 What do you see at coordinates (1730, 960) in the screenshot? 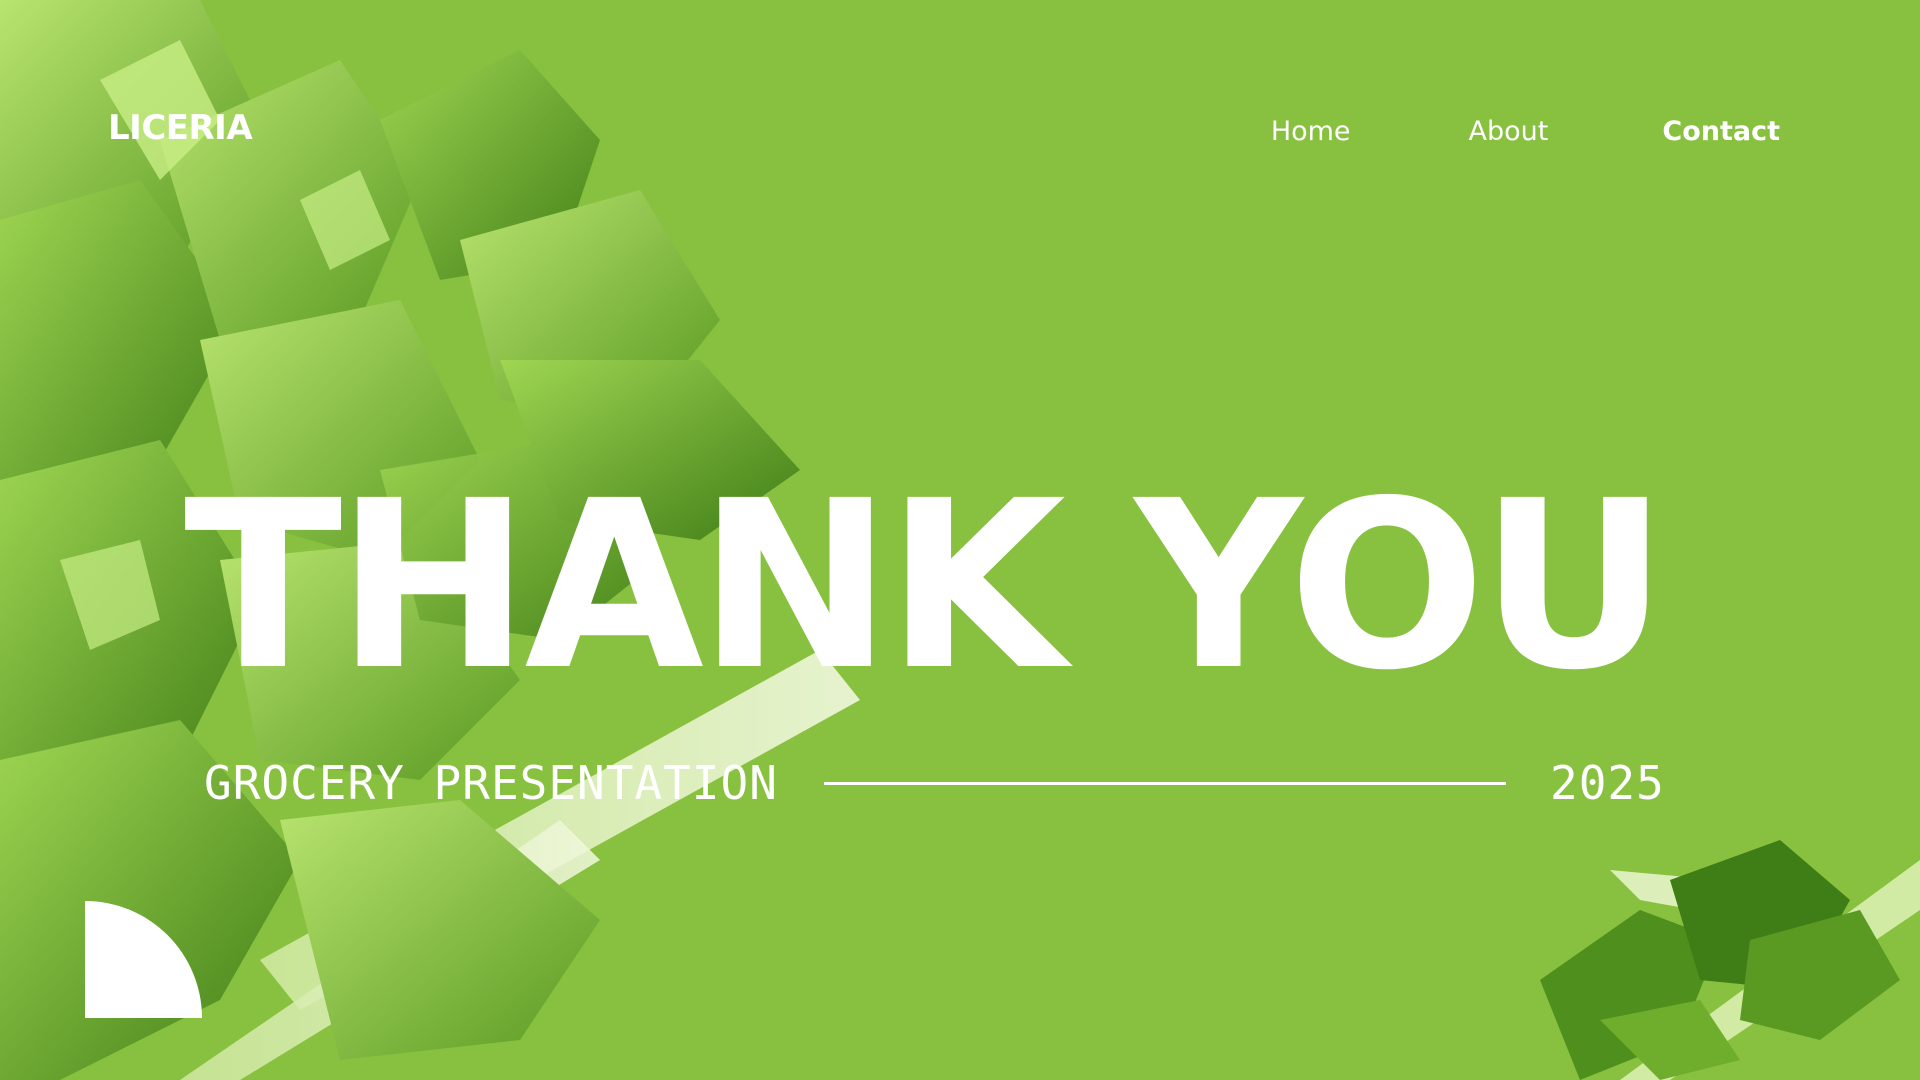
I see `celery-sprig-image` at bounding box center [1730, 960].